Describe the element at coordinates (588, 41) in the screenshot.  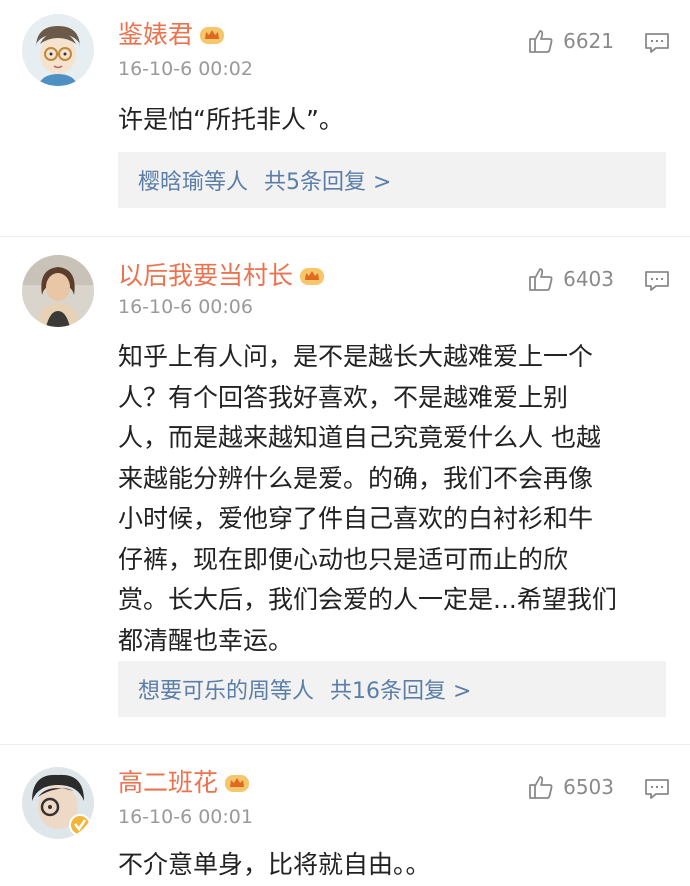
I see `like-count: 6621` at that location.